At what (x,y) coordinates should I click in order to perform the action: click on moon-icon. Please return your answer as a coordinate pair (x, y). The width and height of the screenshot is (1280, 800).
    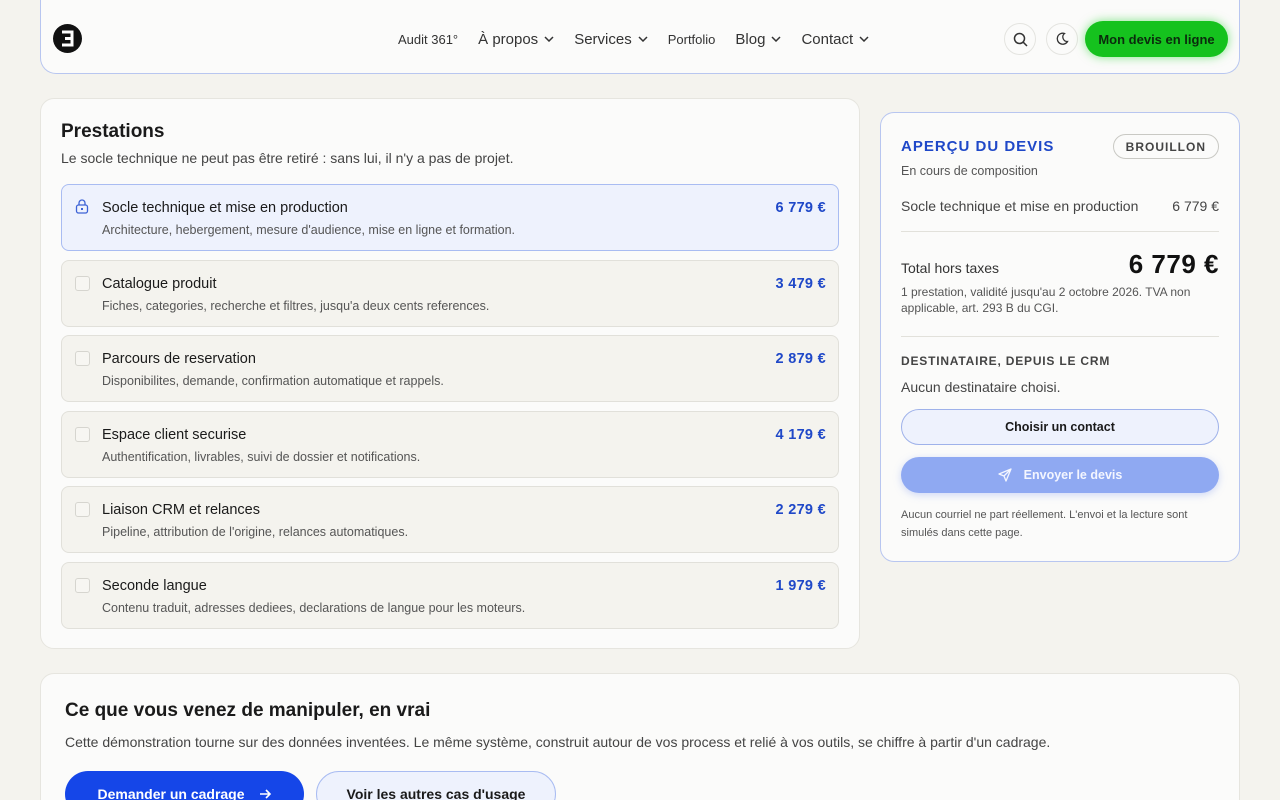
    Looking at the image, I should click on (1062, 38).